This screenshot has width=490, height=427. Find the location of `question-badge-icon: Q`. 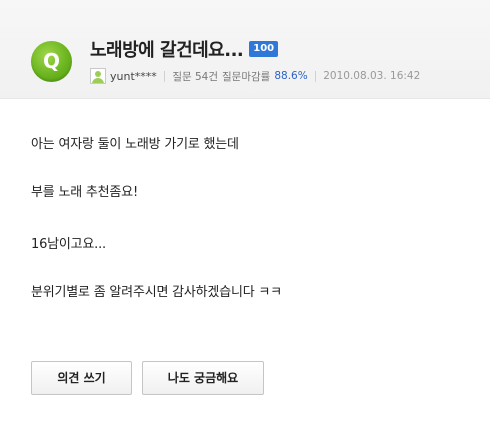

question-badge-icon: Q is located at coordinates (51, 61).